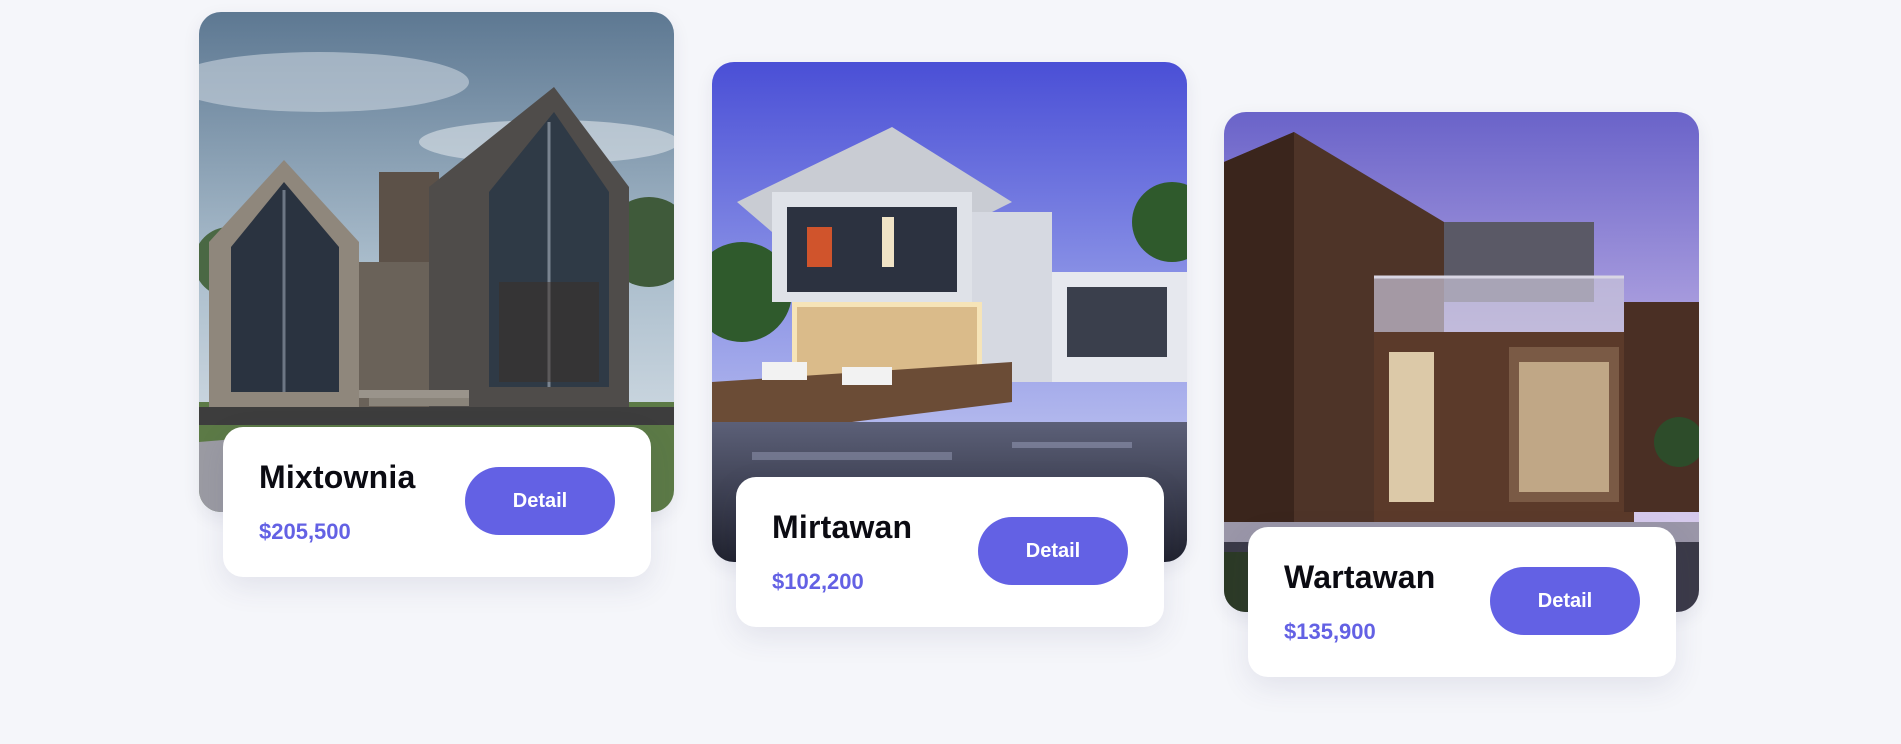 This screenshot has width=1901, height=744. I want to click on property-info-panel: Mixtownia $205,500 Detail, so click(437, 502).